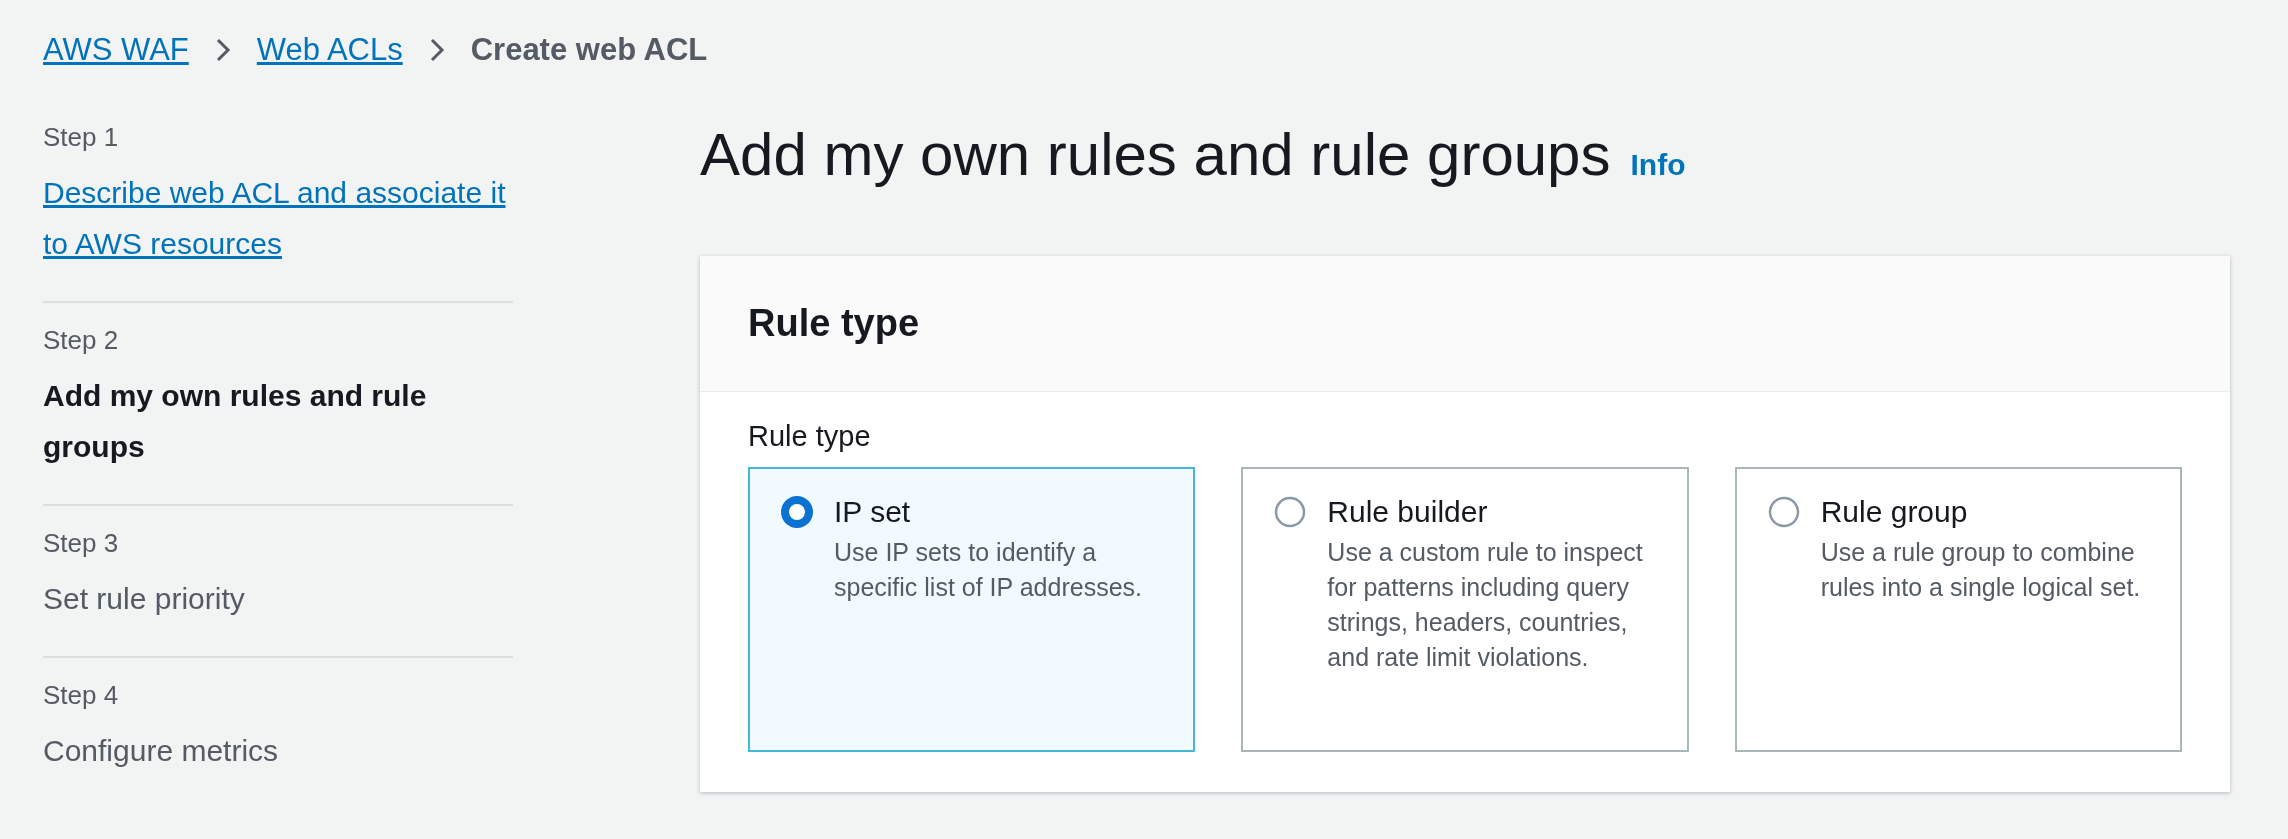 The height and width of the screenshot is (839, 2288). I want to click on breadcrumb-link: Web ACLs, so click(329, 50).